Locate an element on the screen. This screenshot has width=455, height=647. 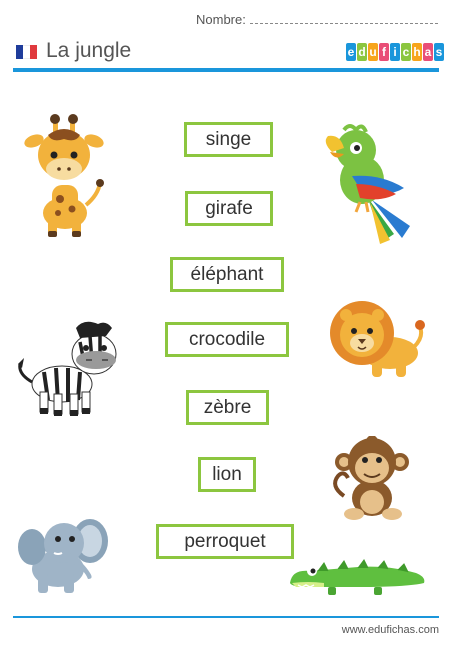
name-field: Nombre: is located at coordinates (317, 19).